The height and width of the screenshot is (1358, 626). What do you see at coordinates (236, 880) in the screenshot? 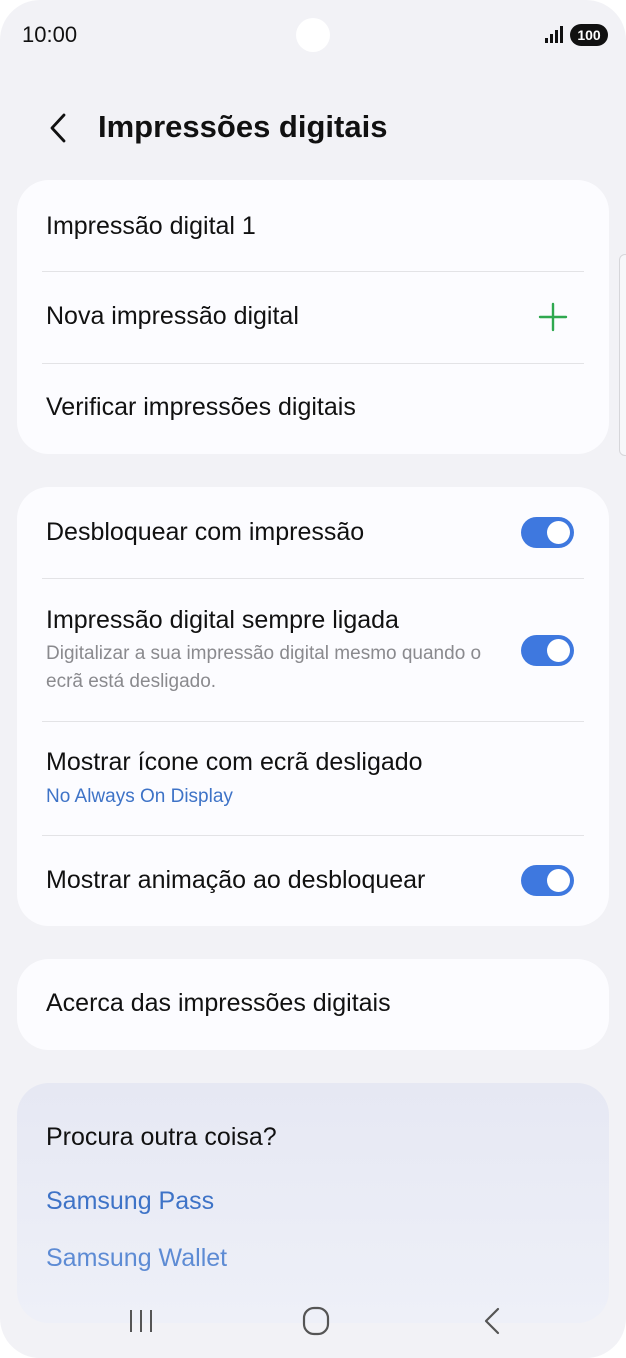
I see `row-label: Mostrar animação ao desbloquear` at bounding box center [236, 880].